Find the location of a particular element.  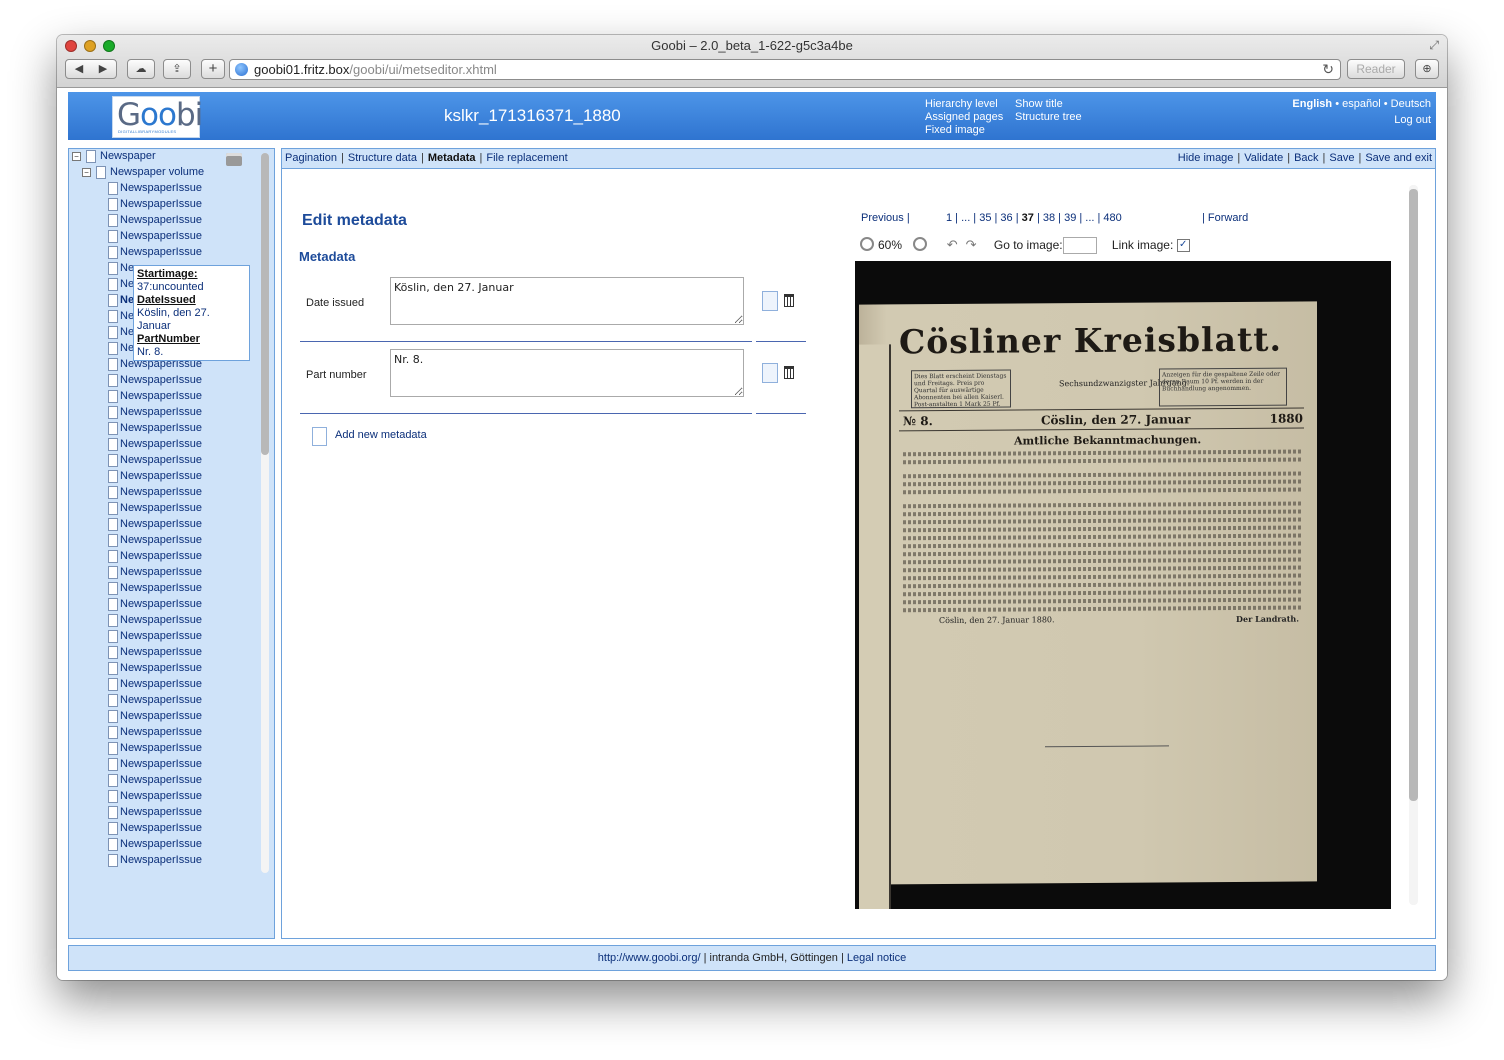

reader-button: Reader is located at coordinates (1376, 69).